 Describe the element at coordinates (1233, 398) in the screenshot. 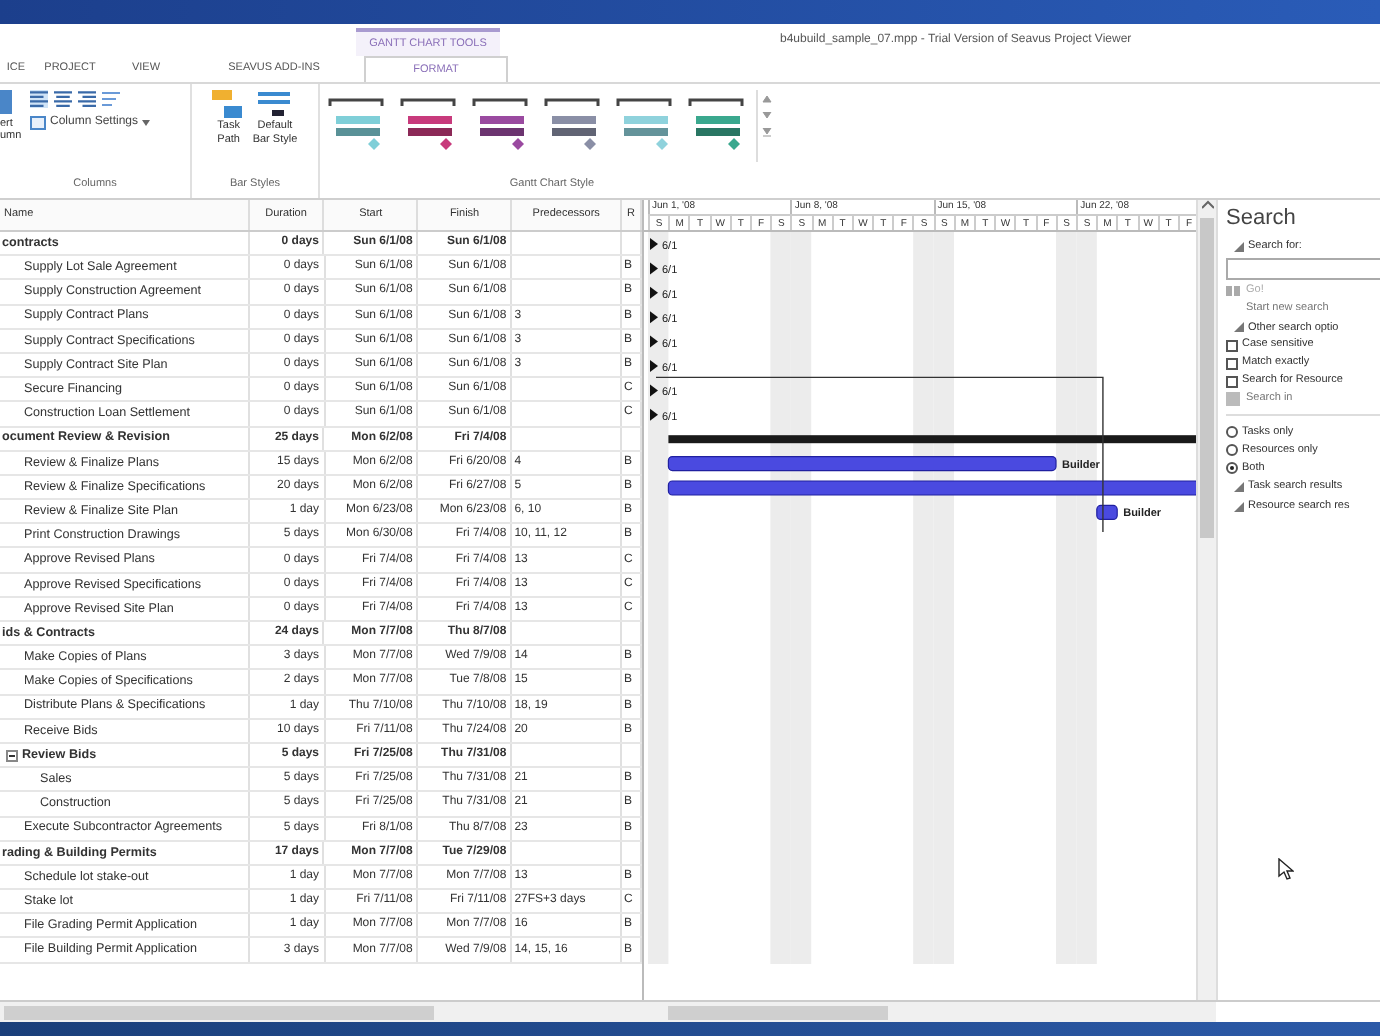

I see `search-in-icon` at that location.